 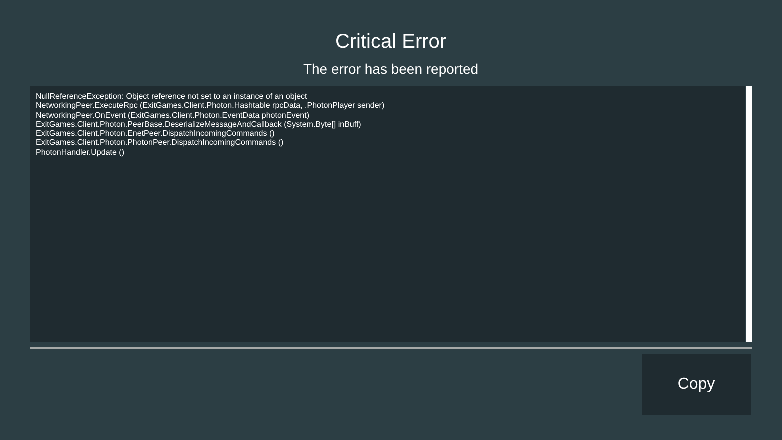 I want to click on scrollbar-thumb, so click(x=749, y=214).